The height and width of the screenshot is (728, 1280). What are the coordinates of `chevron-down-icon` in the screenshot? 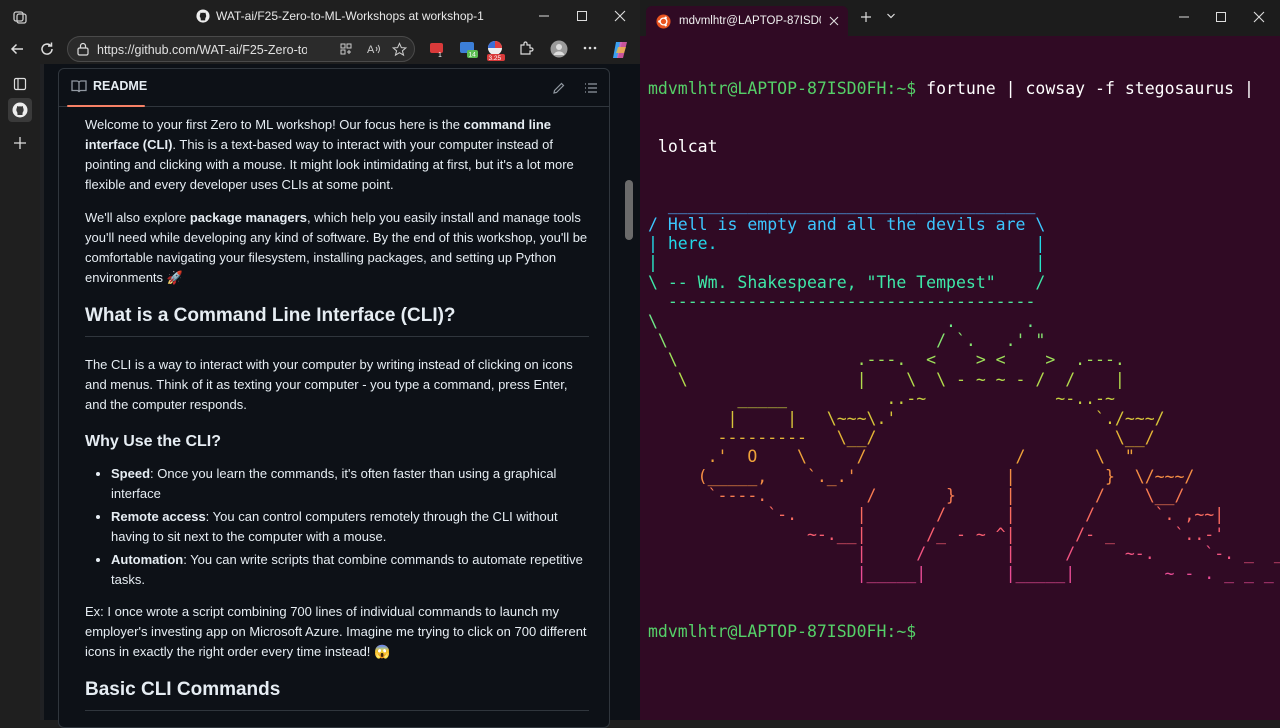 It's located at (891, 16).